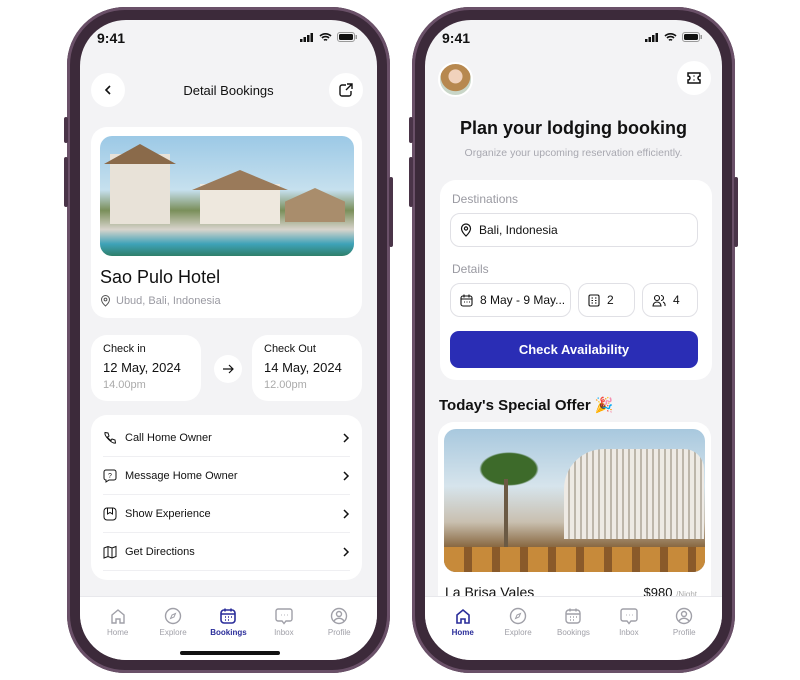 Image resolution: width=800 pixels, height=680 pixels. I want to click on tab-inbox: Inbox, so click(629, 633).